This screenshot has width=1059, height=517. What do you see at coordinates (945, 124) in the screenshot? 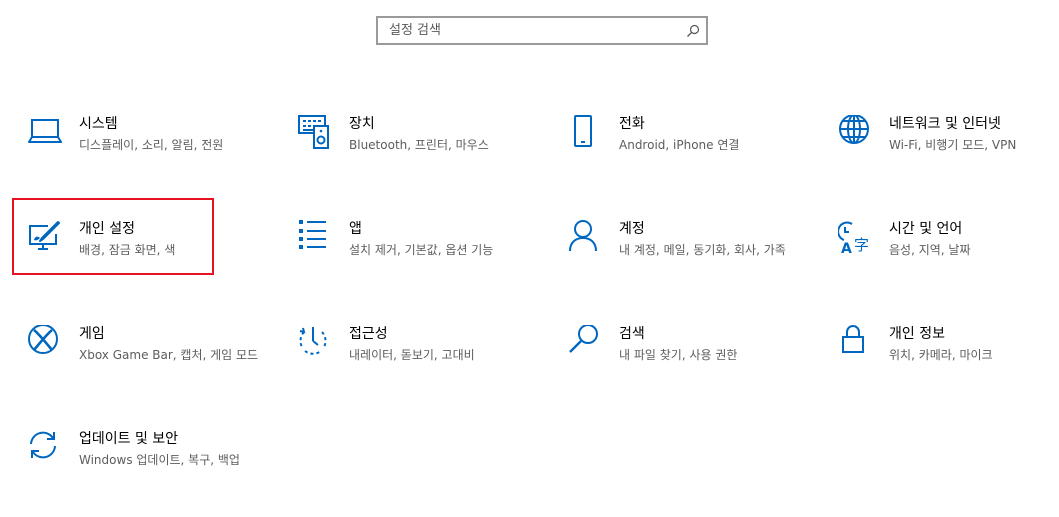
I see `tile-title: 네트워크 및 인터넷` at bounding box center [945, 124].